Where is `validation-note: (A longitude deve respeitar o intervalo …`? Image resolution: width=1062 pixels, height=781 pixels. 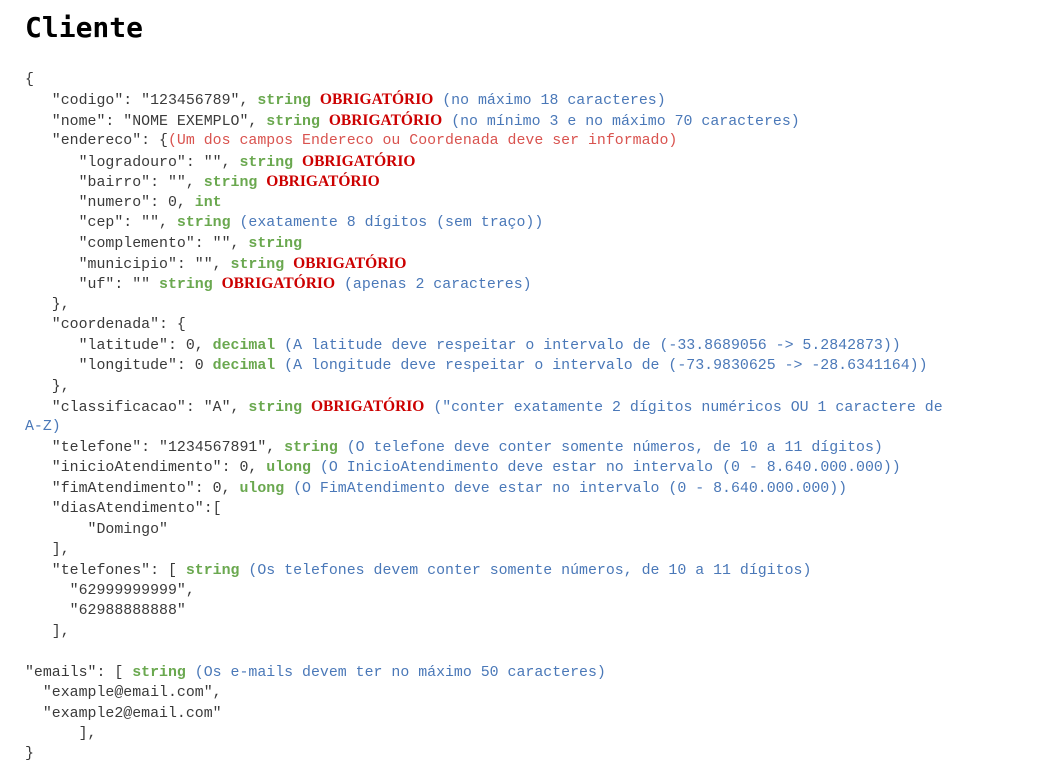 validation-note: (A longitude deve respeitar o intervalo … is located at coordinates (606, 366).